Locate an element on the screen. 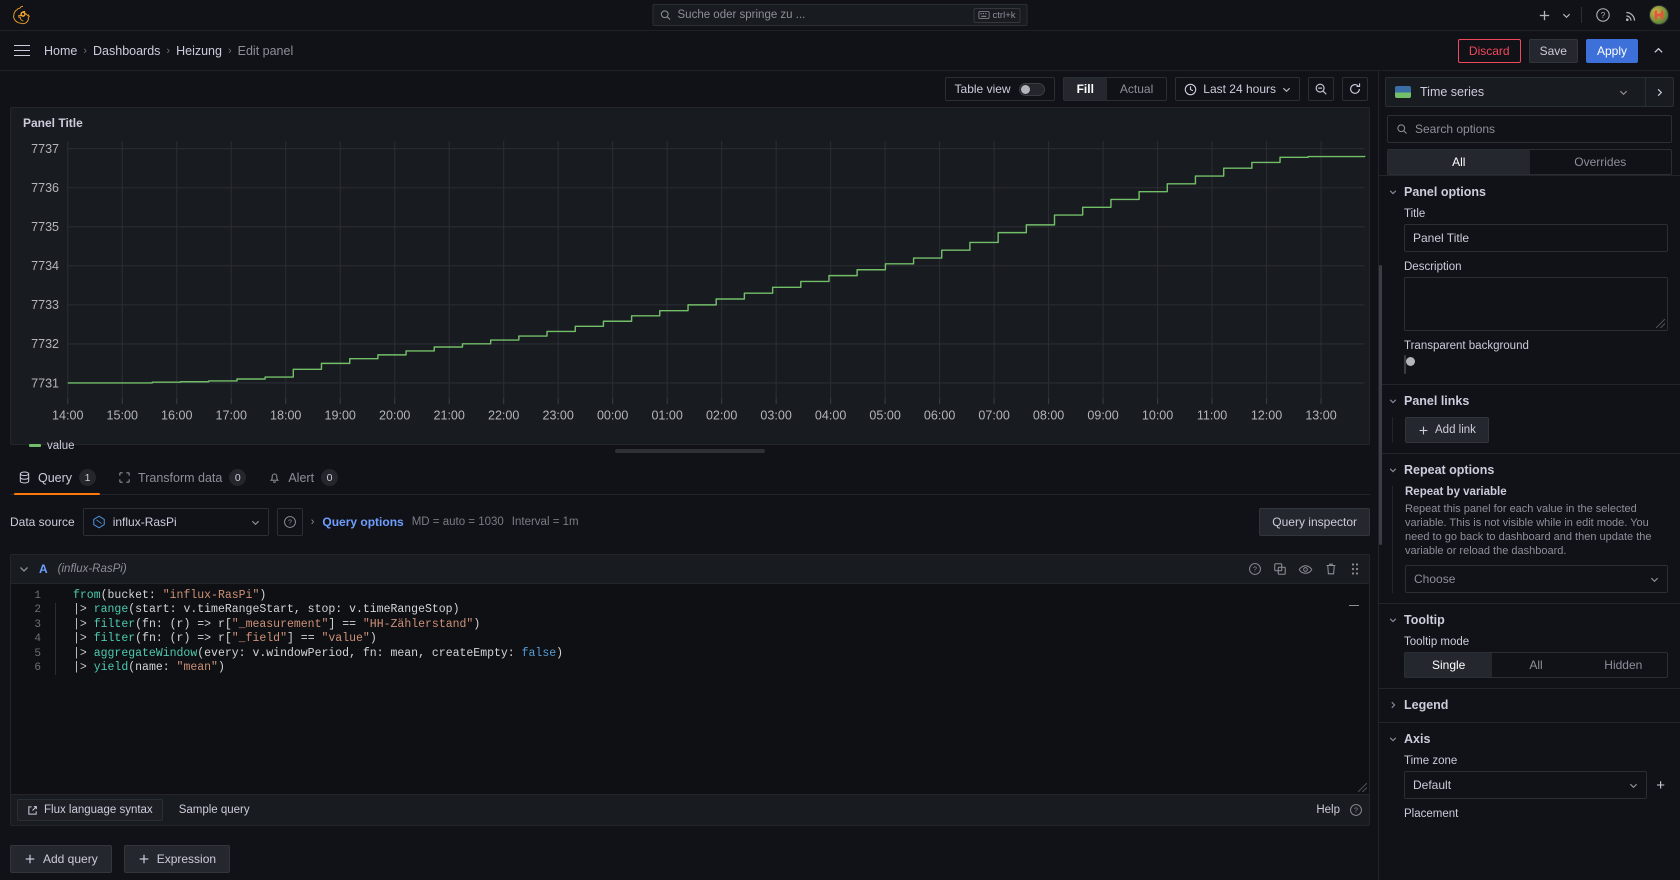  breadcrumb-item-heizung: Heizung is located at coordinates (199, 51).